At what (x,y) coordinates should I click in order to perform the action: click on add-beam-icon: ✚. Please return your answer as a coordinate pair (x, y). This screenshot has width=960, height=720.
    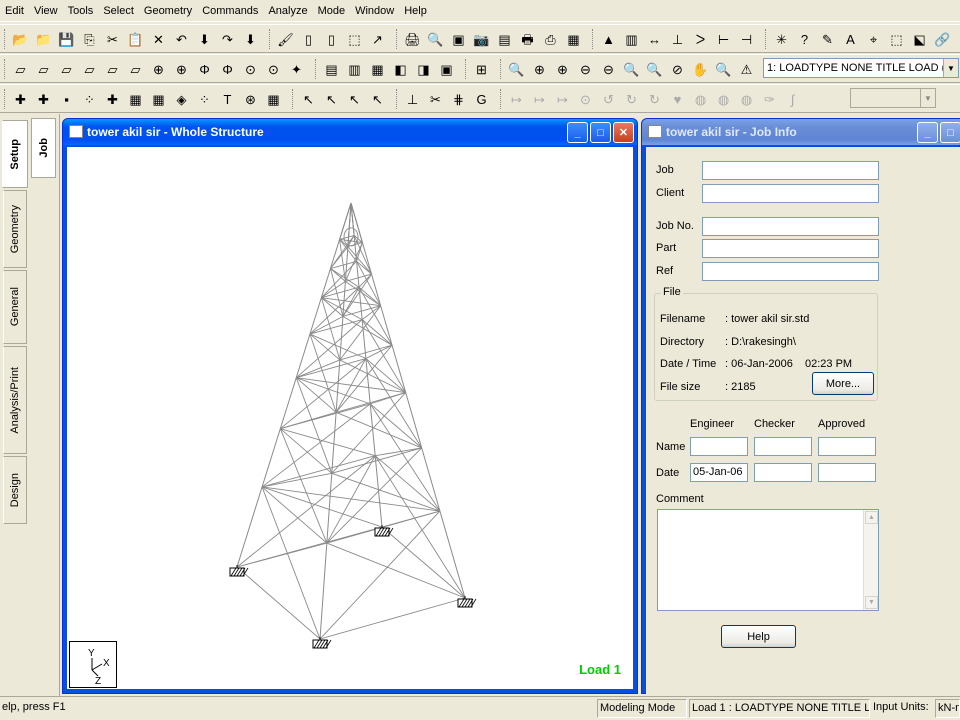
    Looking at the image, I should click on (43, 99).